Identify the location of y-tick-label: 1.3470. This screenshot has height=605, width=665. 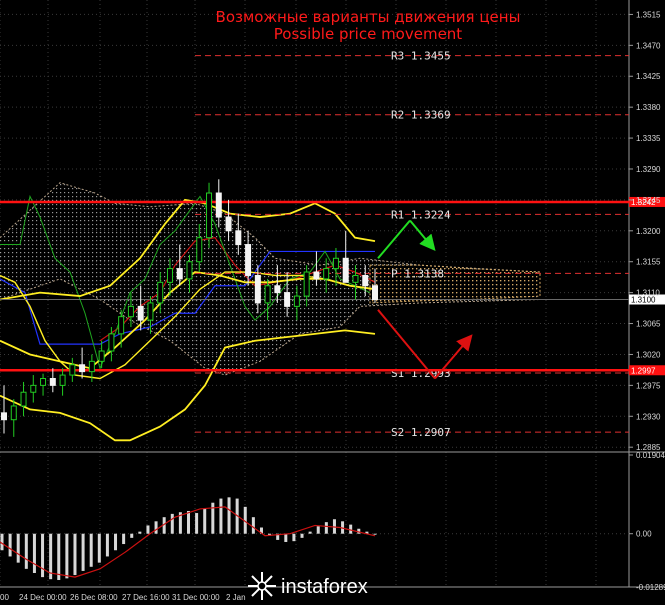
(648, 45).